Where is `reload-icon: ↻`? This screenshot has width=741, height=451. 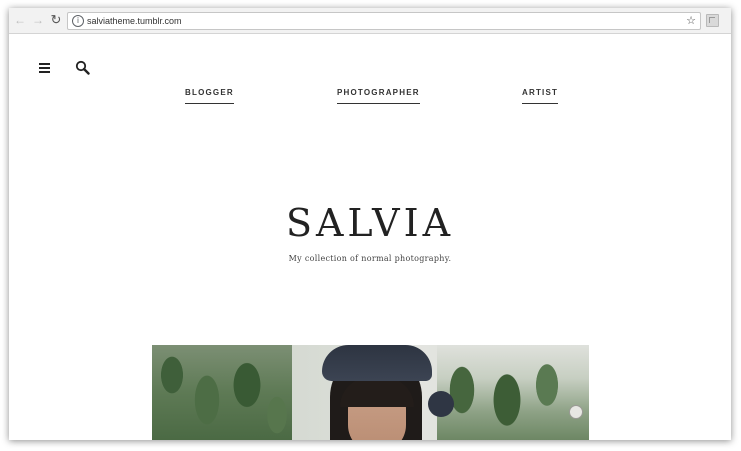 reload-icon: ↻ is located at coordinates (56, 19).